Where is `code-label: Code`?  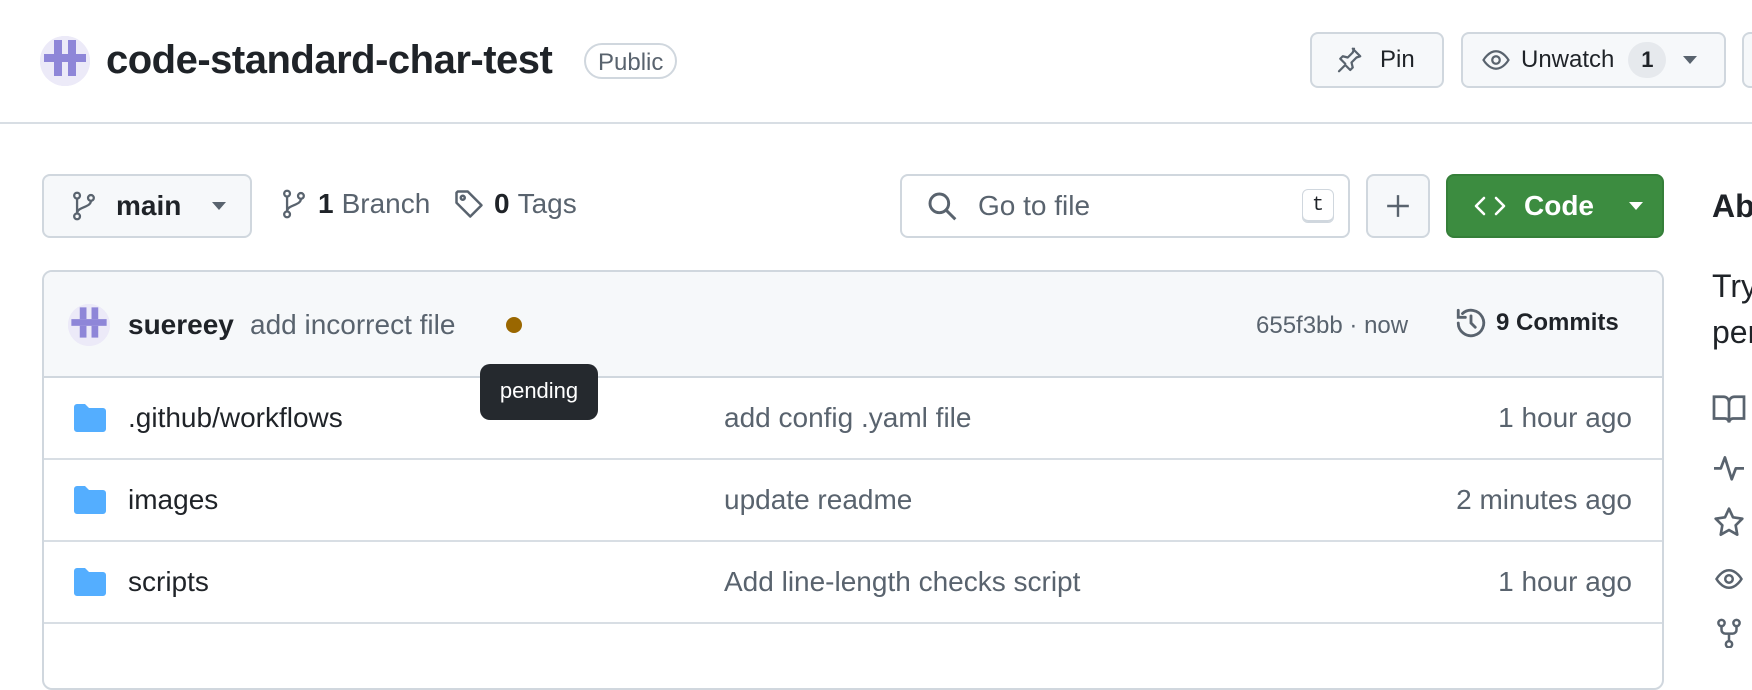
code-label: Code is located at coordinates (1559, 205).